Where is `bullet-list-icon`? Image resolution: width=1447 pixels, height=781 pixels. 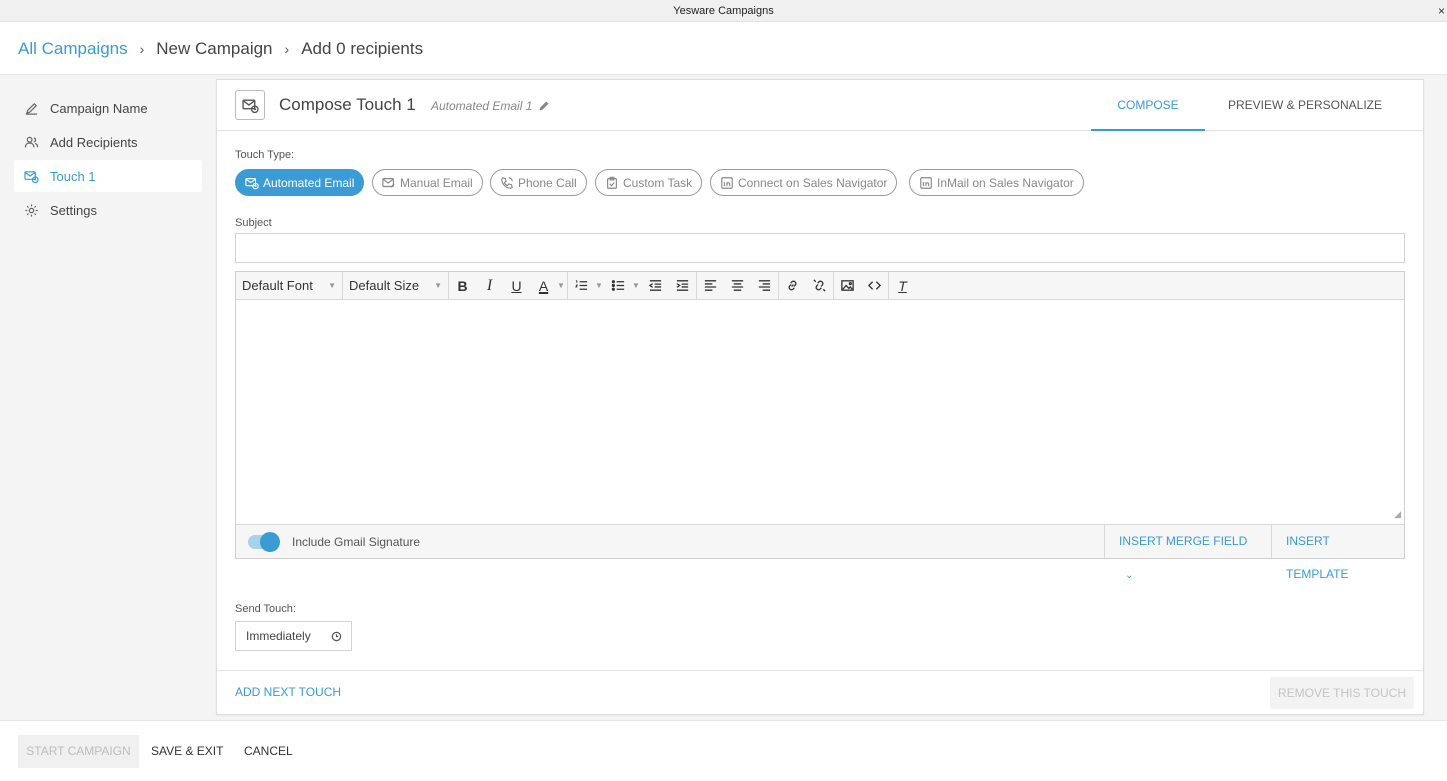 bullet-list-icon is located at coordinates (618, 285).